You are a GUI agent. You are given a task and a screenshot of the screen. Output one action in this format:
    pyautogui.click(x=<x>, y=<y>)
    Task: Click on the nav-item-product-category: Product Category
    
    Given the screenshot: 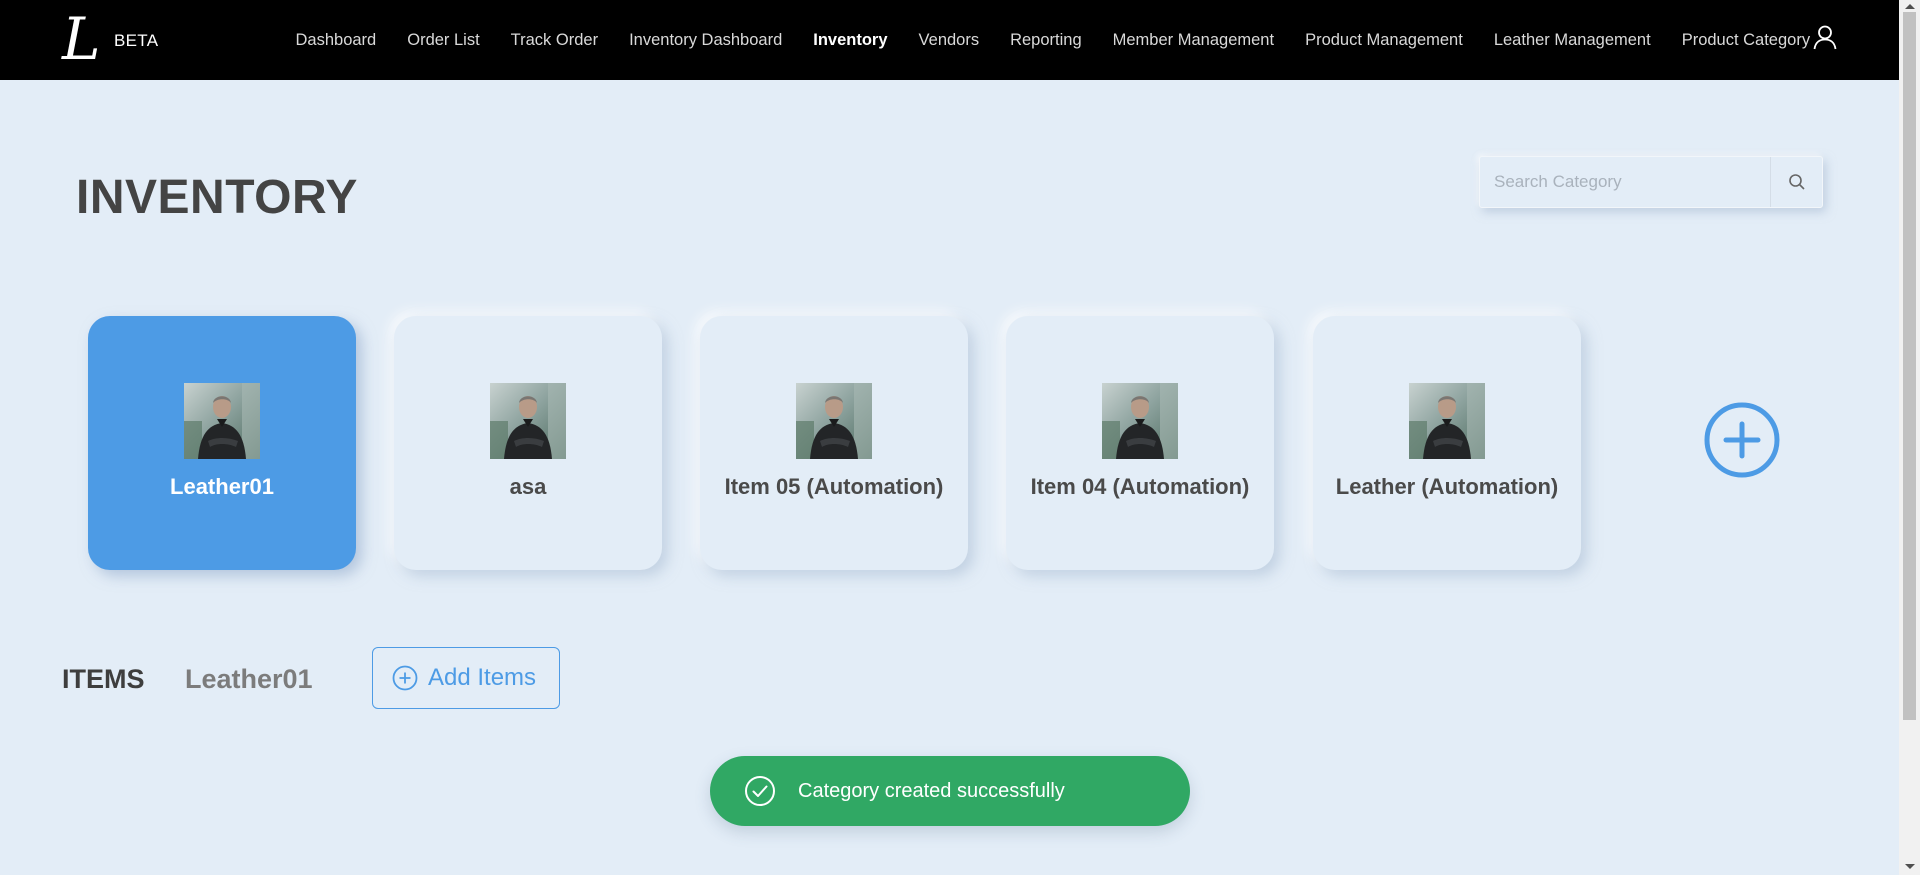 What is the action you would take?
    pyautogui.click(x=1745, y=40)
    